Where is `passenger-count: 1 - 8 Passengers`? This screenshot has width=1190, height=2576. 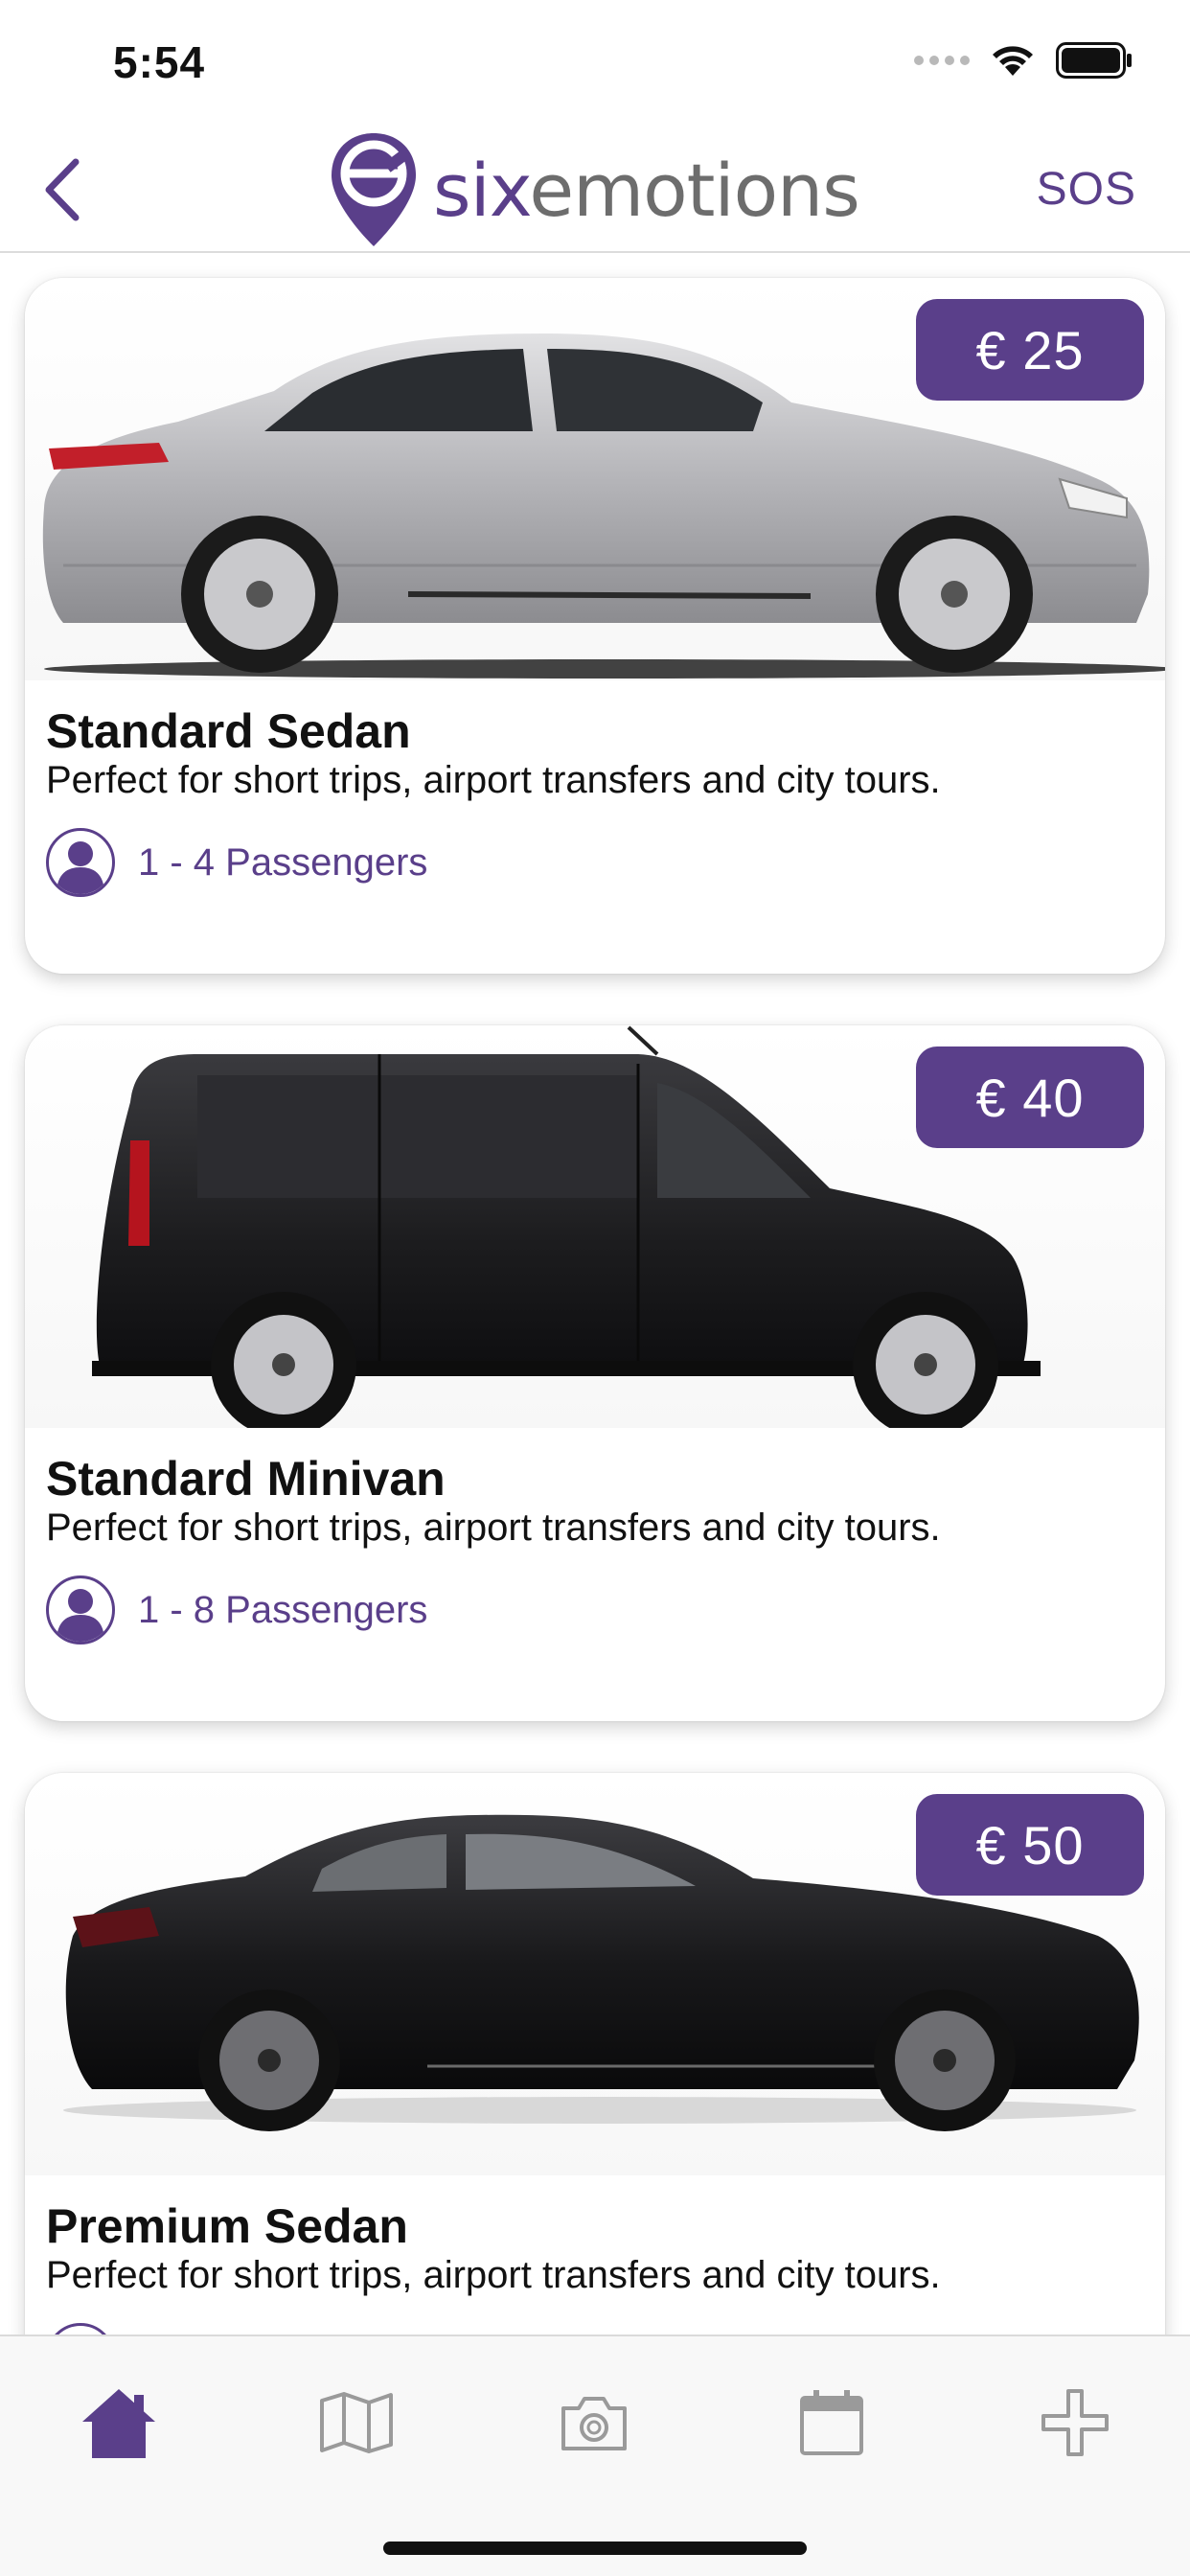
passenger-count: 1 - 8 Passengers is located at coordinates (283, 1609).